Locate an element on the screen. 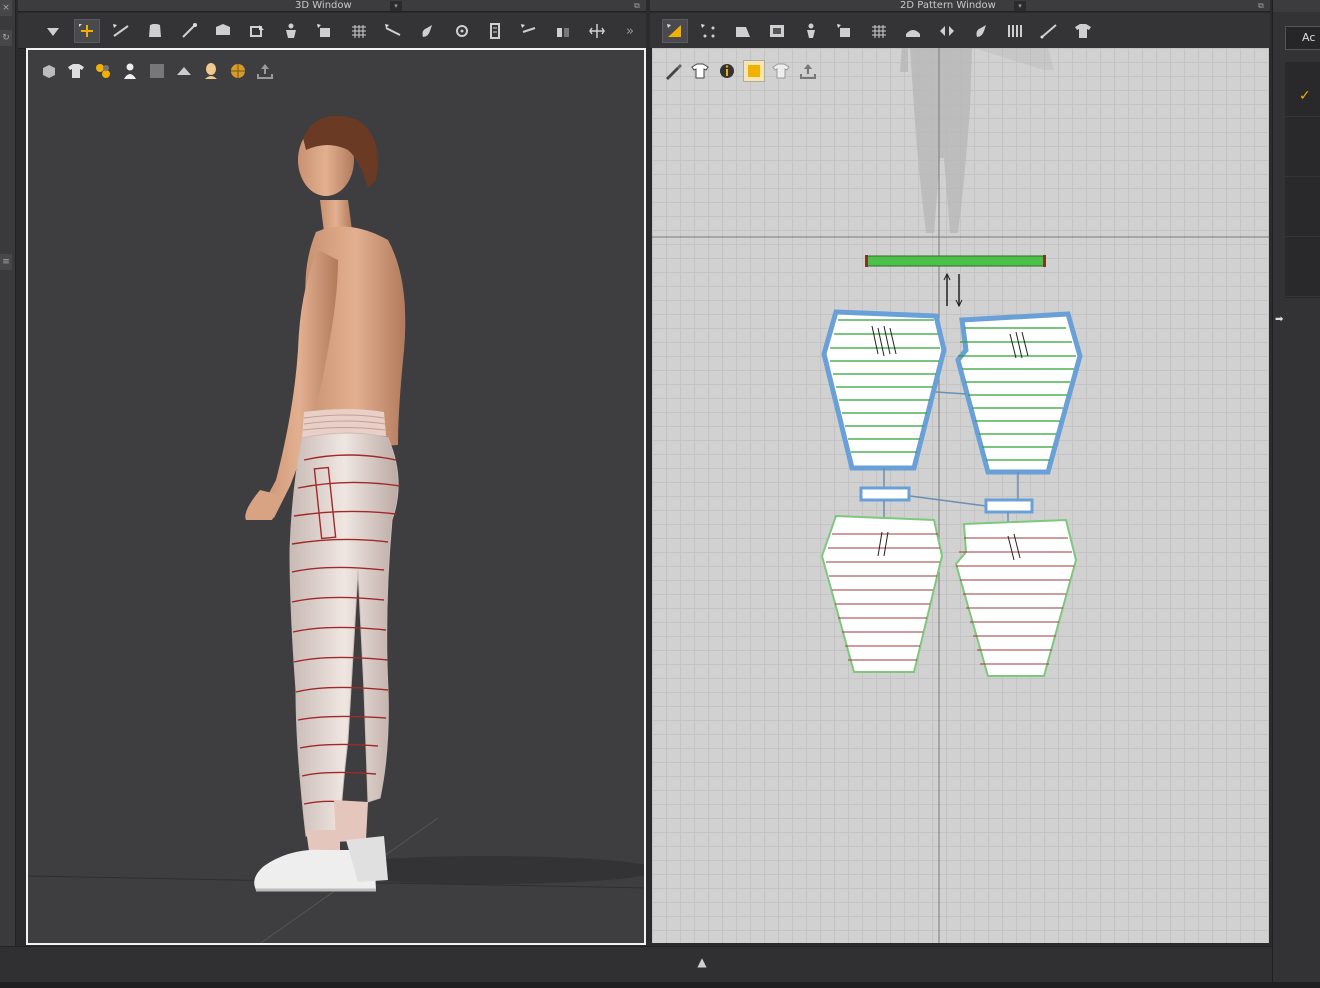 The width and height of the screenshot is (1320, 988). pattern-piece-front-left is located at coordinates (884, 390).